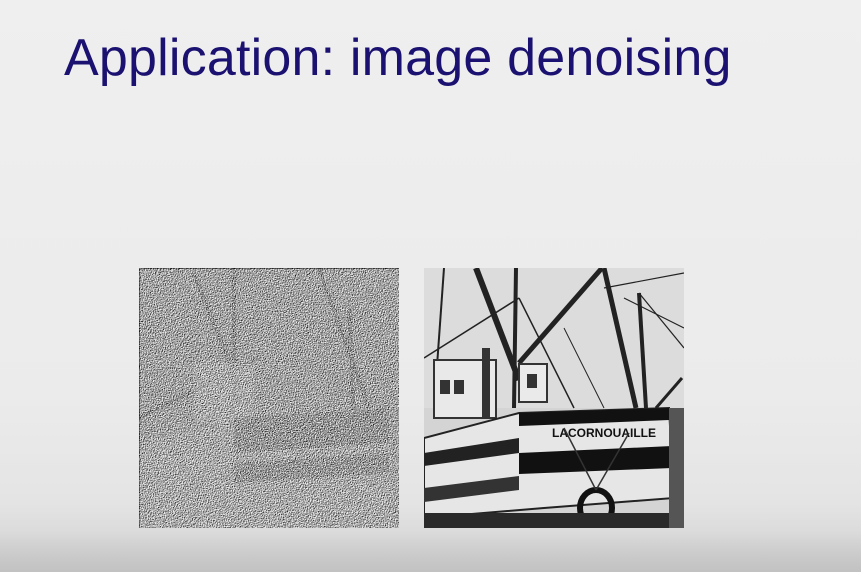  Describe the element at coordinates (398, 58) in the screenshot. I see `slide-title: Application: image denoising` at that location.